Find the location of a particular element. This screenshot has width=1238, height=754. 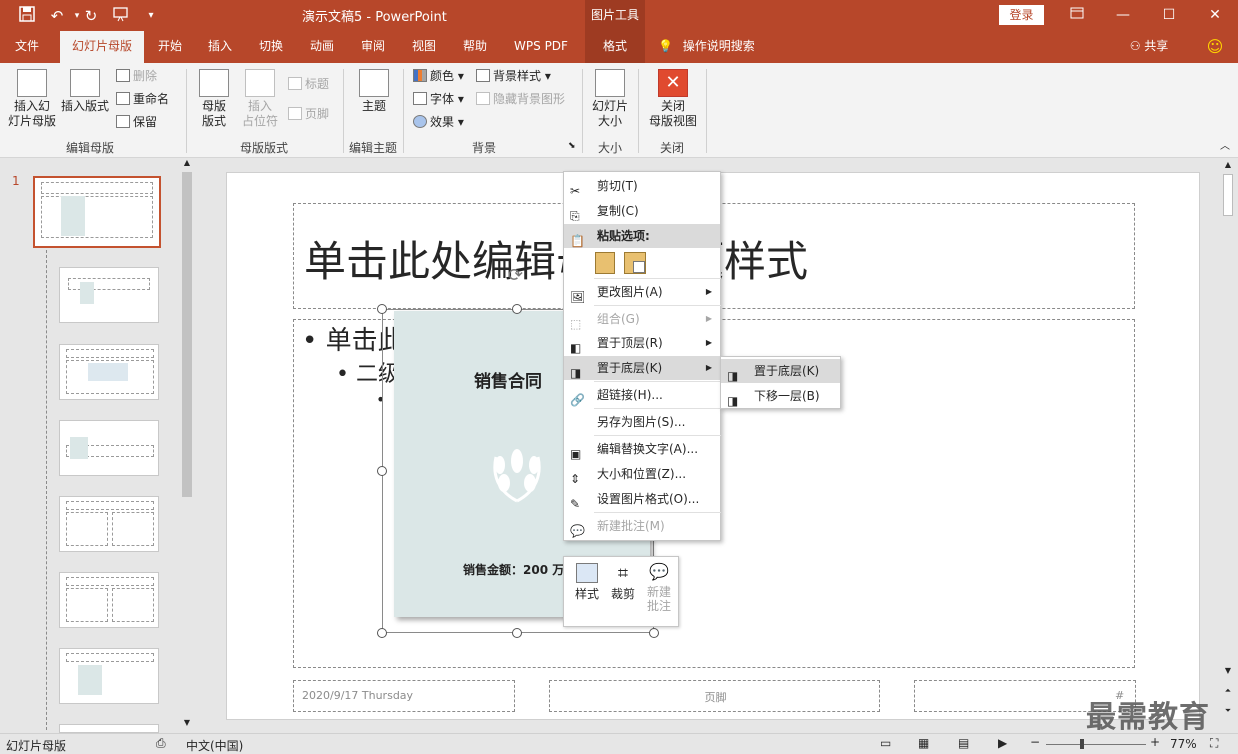

collapse-ribbon-icon: ︿ is located at coordinates (1225, 147).